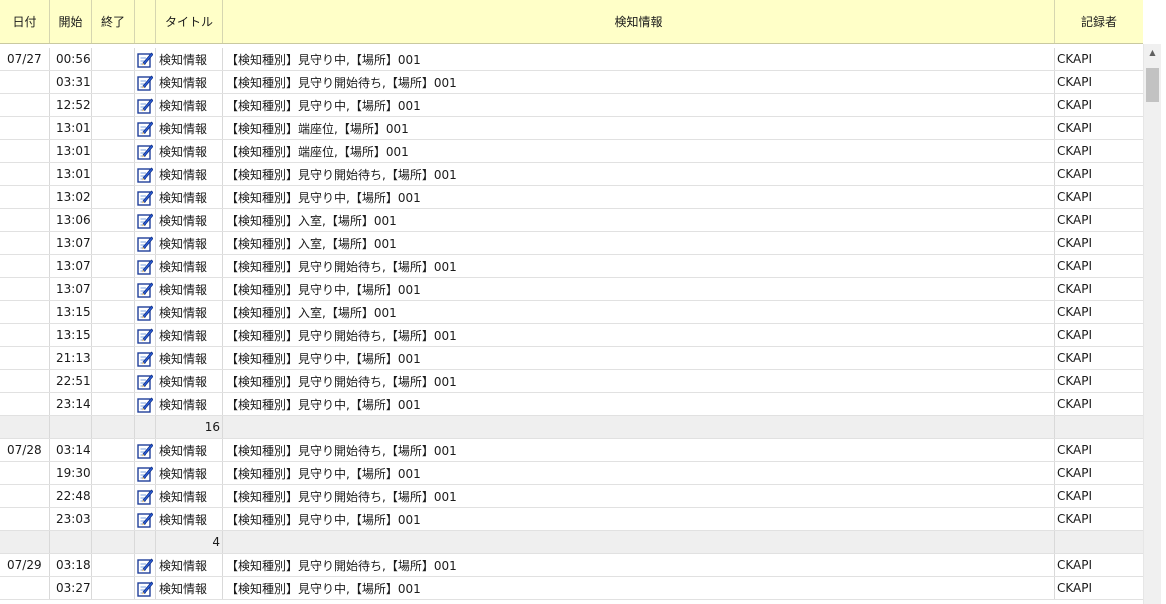 This screenshot has width=1166, height=604. I want to click on cell-start-time: 13:07, so click(71, 289).